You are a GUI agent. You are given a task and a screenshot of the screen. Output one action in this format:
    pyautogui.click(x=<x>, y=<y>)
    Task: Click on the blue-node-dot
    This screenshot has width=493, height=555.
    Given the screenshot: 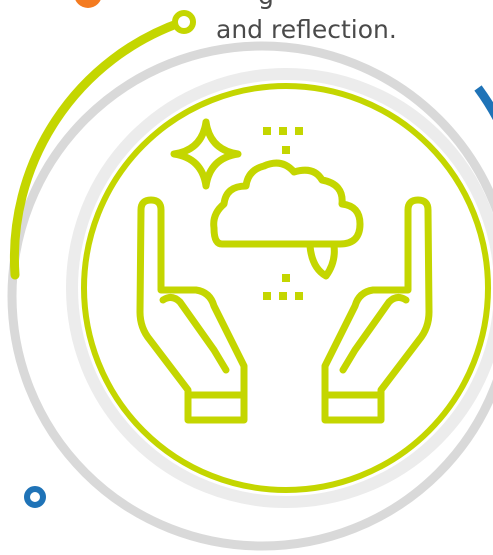 What is the action you would take?
    pyautogui.click(x=35, y=497)
    